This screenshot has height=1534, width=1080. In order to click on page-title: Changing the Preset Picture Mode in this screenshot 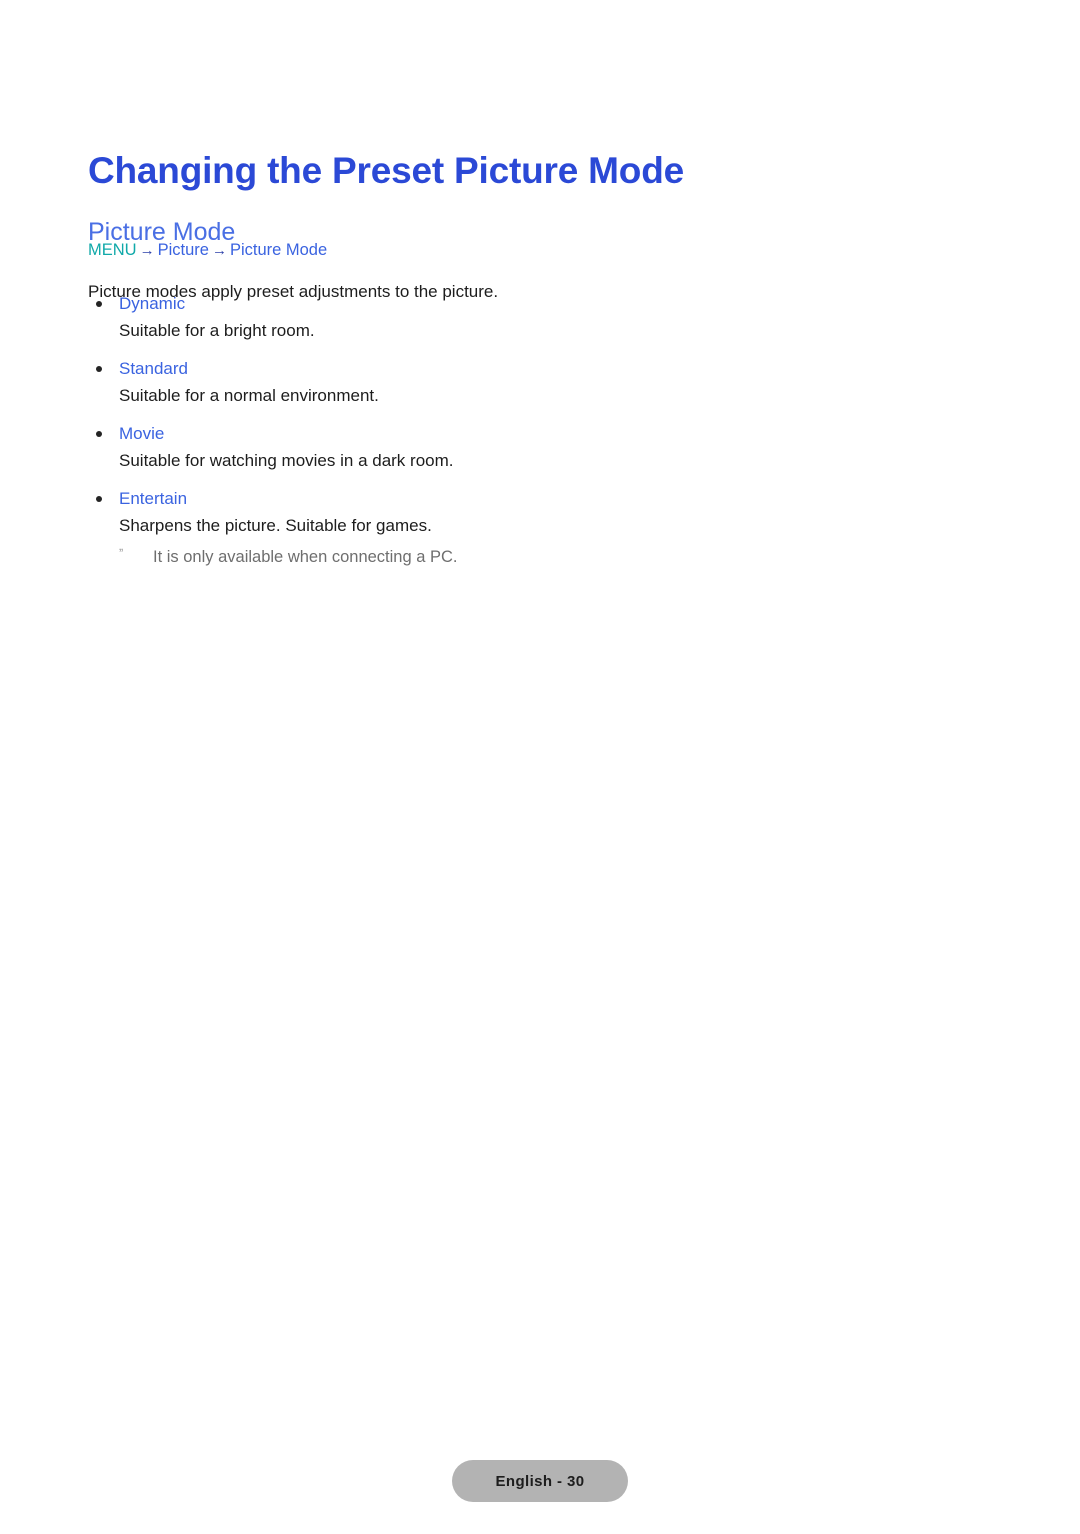, I will do `click(386, 170)`.